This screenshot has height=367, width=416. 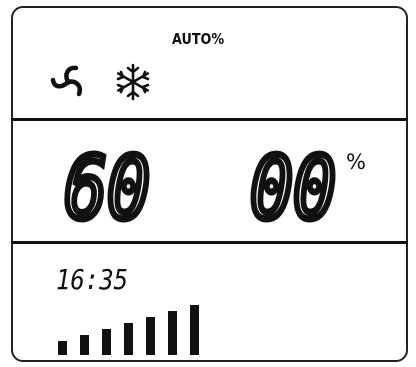 I want to click on divider-top, so click(x=209, y=119).